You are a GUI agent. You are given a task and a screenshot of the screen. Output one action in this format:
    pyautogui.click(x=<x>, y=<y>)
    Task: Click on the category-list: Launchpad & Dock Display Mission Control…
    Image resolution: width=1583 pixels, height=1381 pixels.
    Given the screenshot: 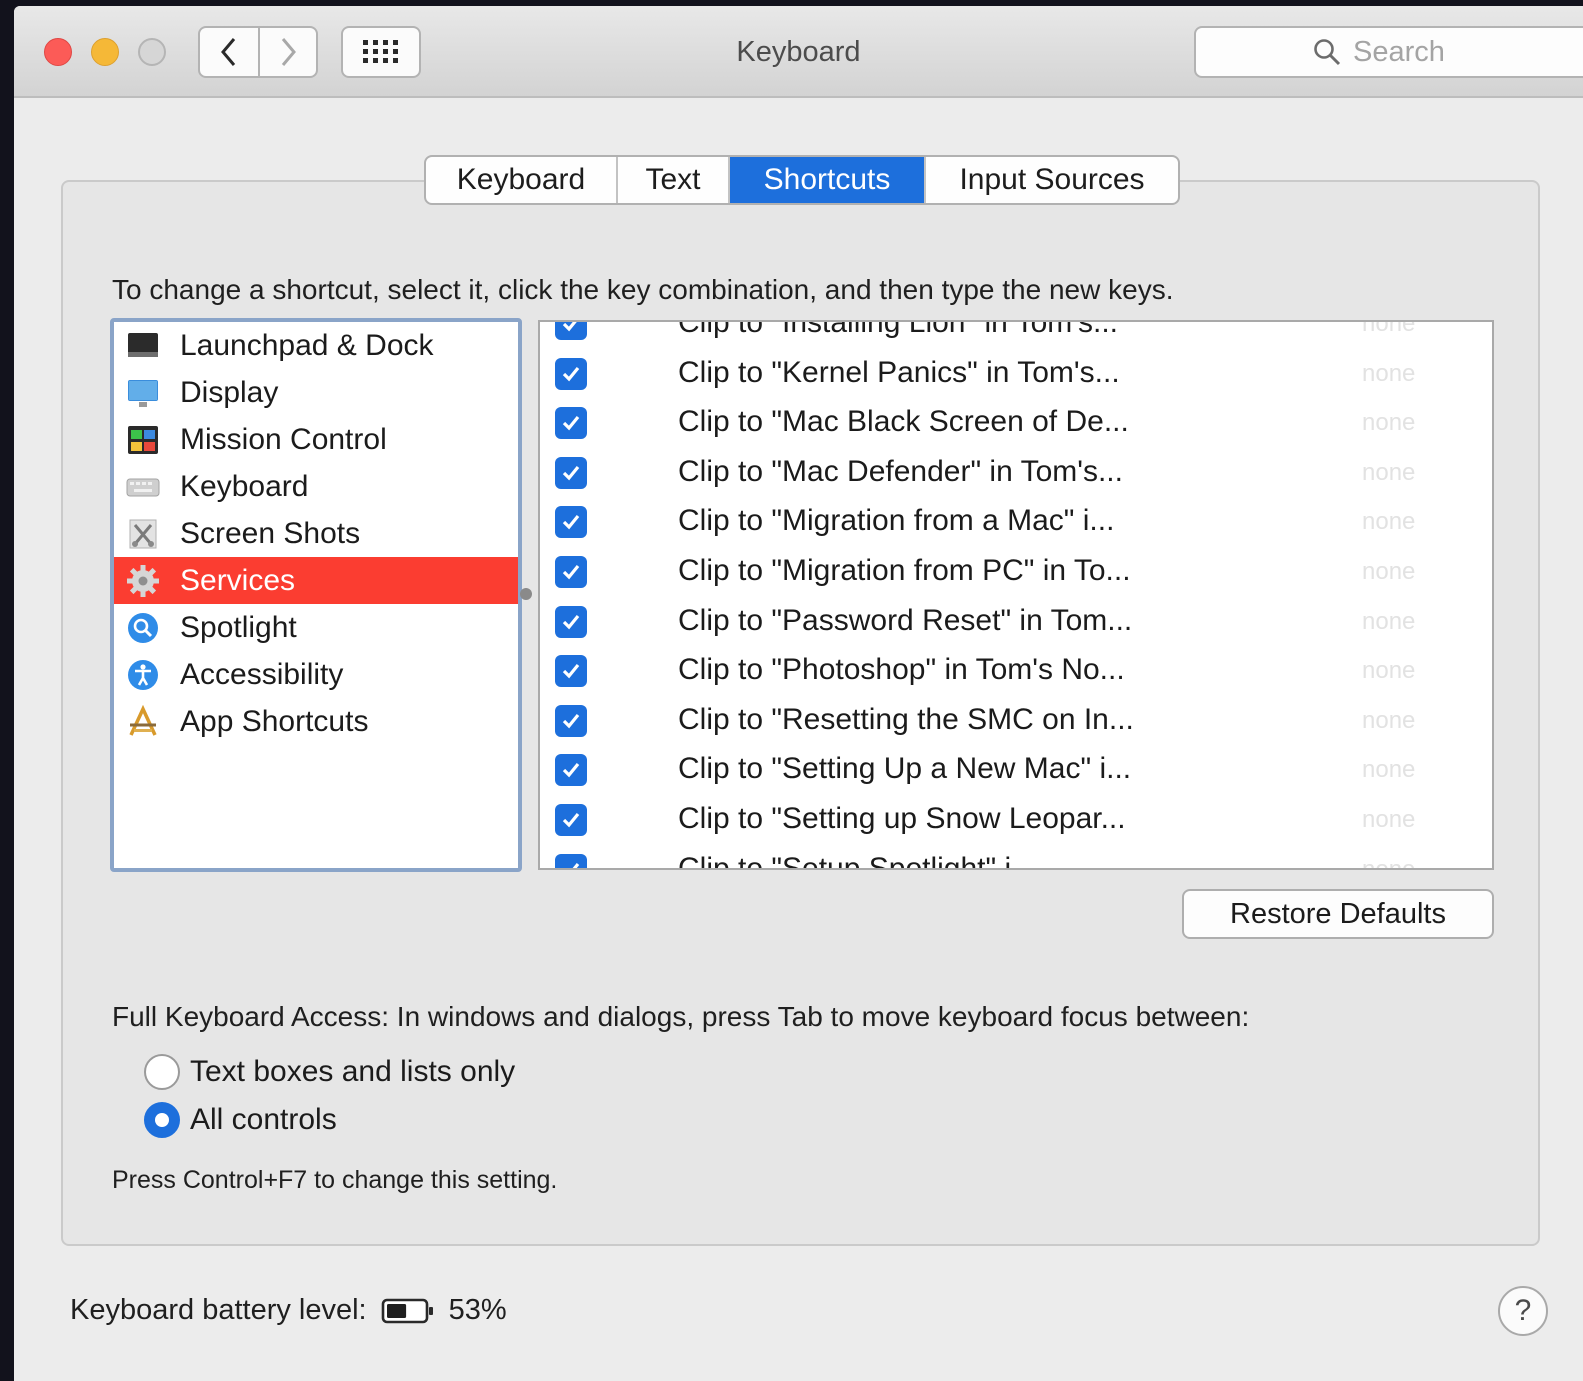 What is the action you would take?
    pyautogui.click(x=316, y=595)
    